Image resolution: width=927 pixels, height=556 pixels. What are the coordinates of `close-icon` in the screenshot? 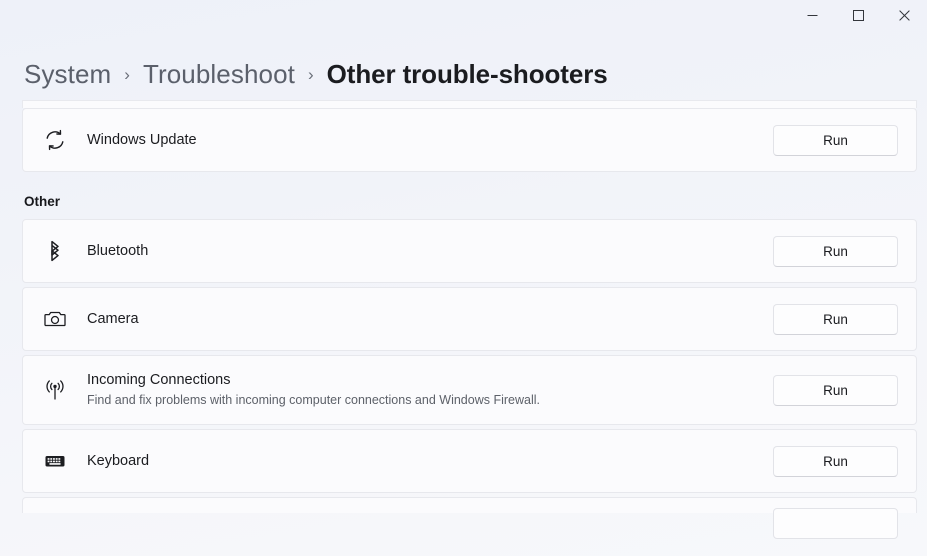 It's located at (904, 15).